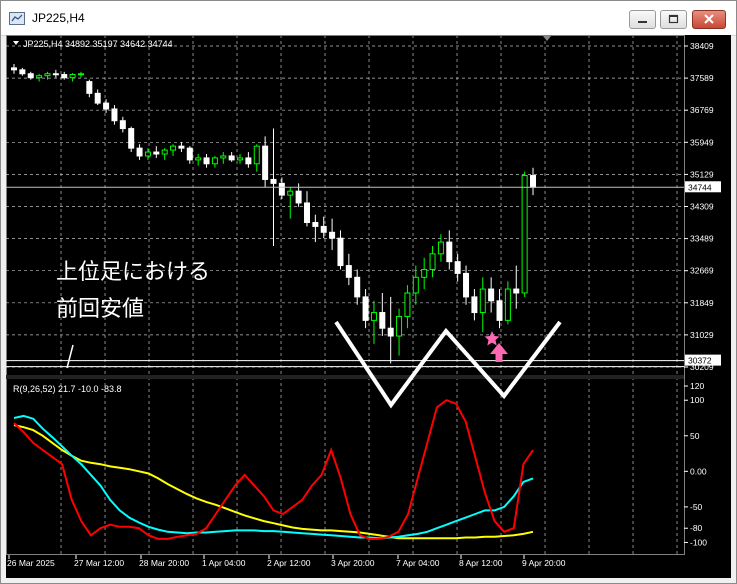  Describe the element at coordinates (481, 563) in the screenshot. I see `time-tick-label: 8 Apr 12:00` at that location.